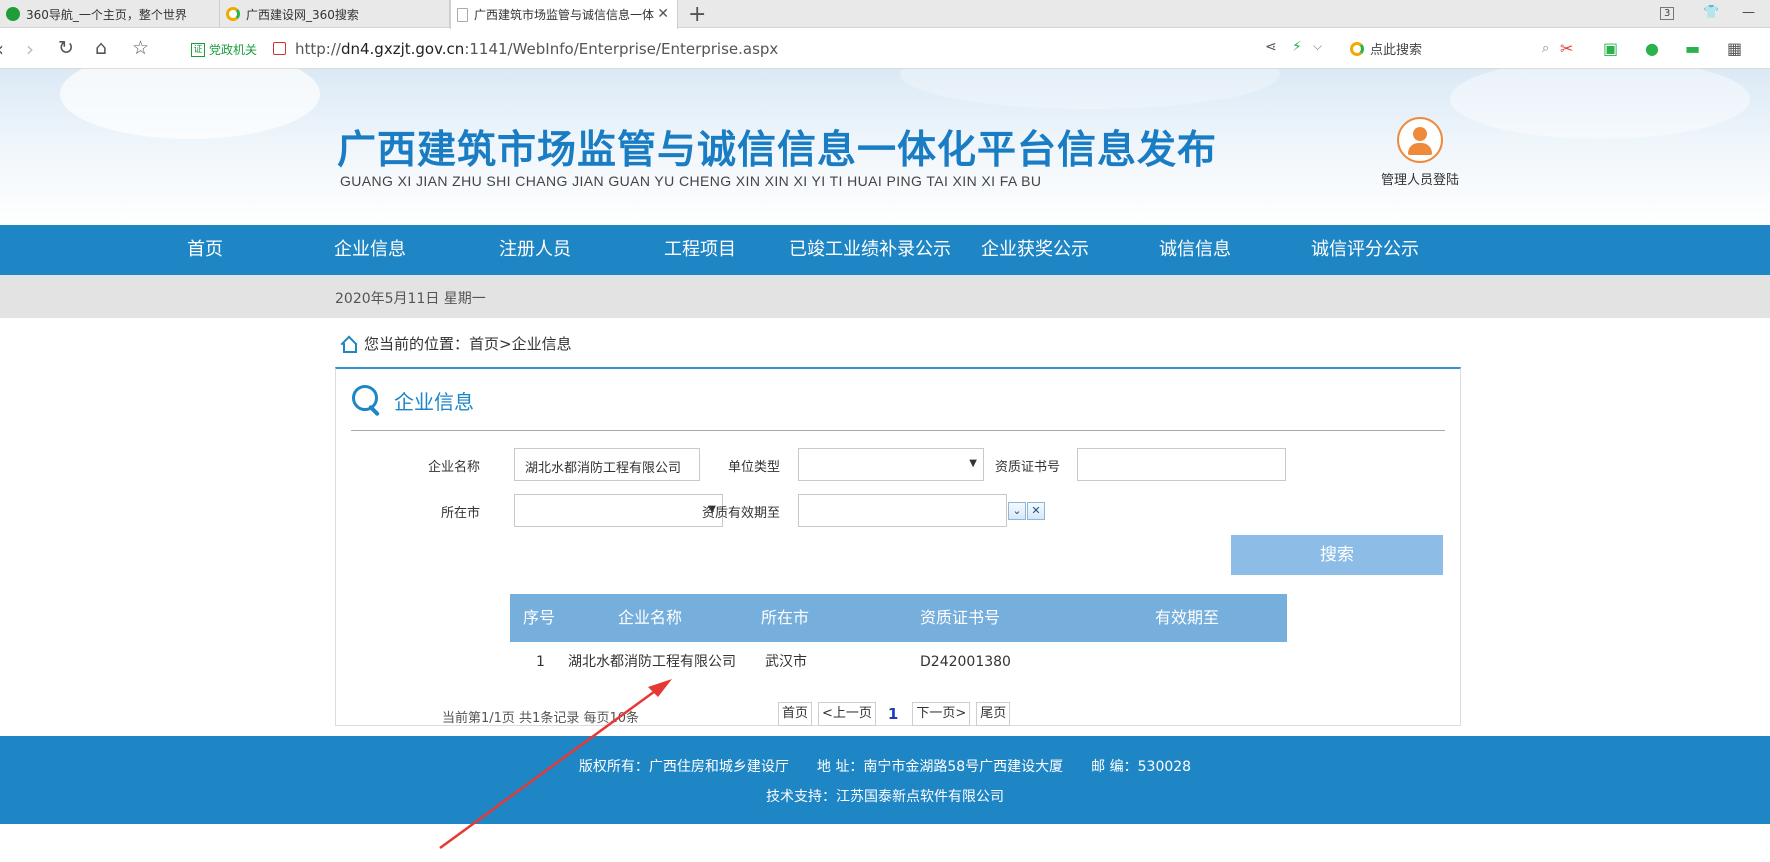 The height and width of the screenshot is (862, 1770). What do you see at coordinates (367, 400) in the screenshot?
I see `search-magnifier-icon` at bounding box center [367, 400].